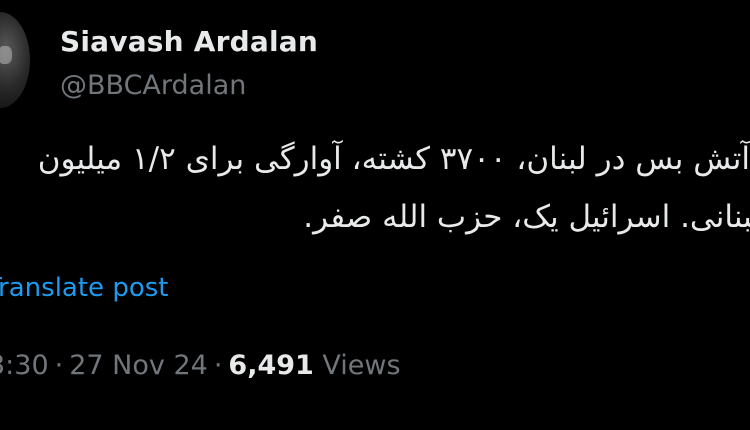 The image size is (750, 430). I want to click on tweet-meta: 3:30·27 Nov 24·6,491 Views, so click(200, 365).